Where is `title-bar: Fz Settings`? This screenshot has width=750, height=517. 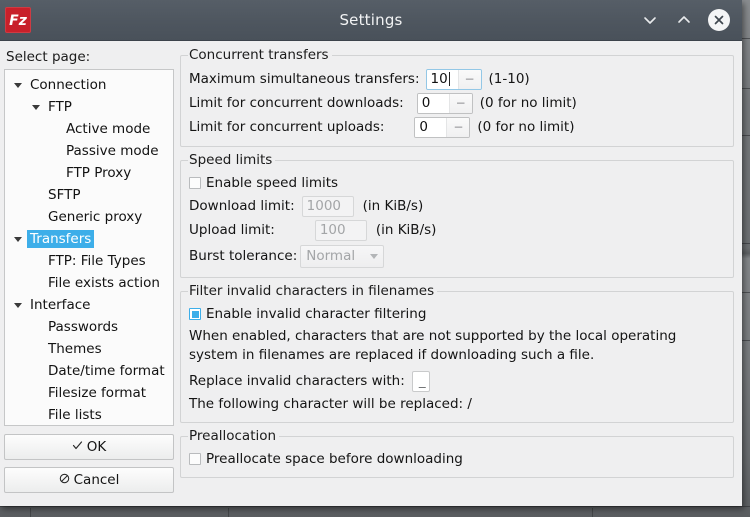
title-bar: Fz Settings is located at coordinates (371, 20).